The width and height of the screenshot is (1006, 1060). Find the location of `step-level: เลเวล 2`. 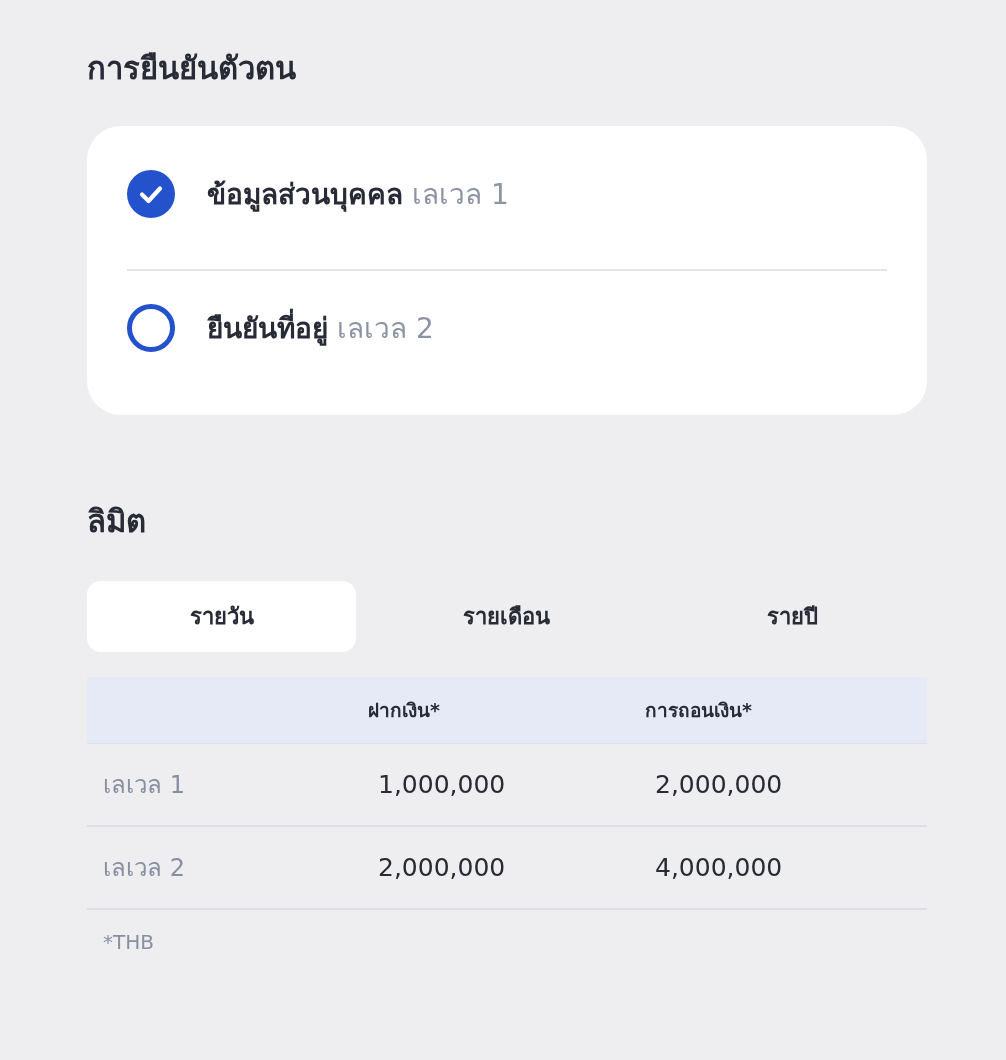

step-level: เลเวล 2 is located at coordinates (385, 329).